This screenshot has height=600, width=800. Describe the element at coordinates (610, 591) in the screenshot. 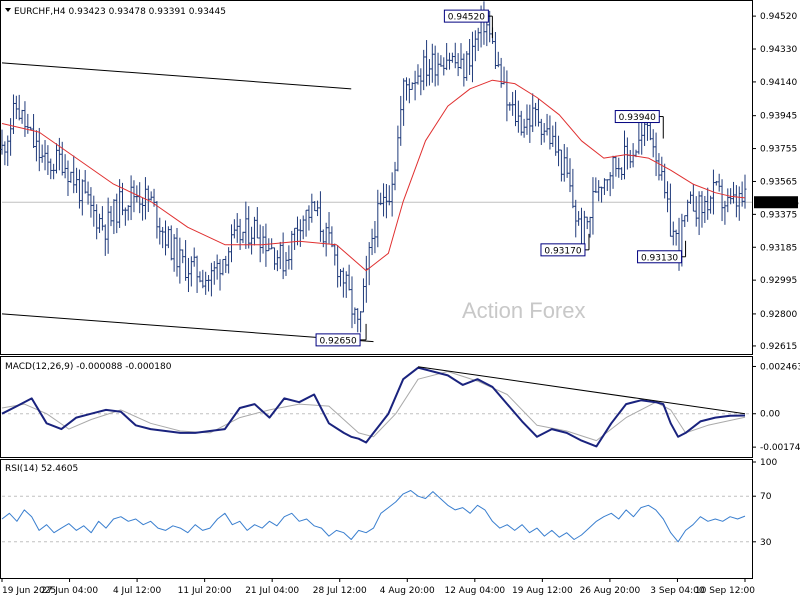

I see `x-axis-label: 26 Aug 20:00` at that location.